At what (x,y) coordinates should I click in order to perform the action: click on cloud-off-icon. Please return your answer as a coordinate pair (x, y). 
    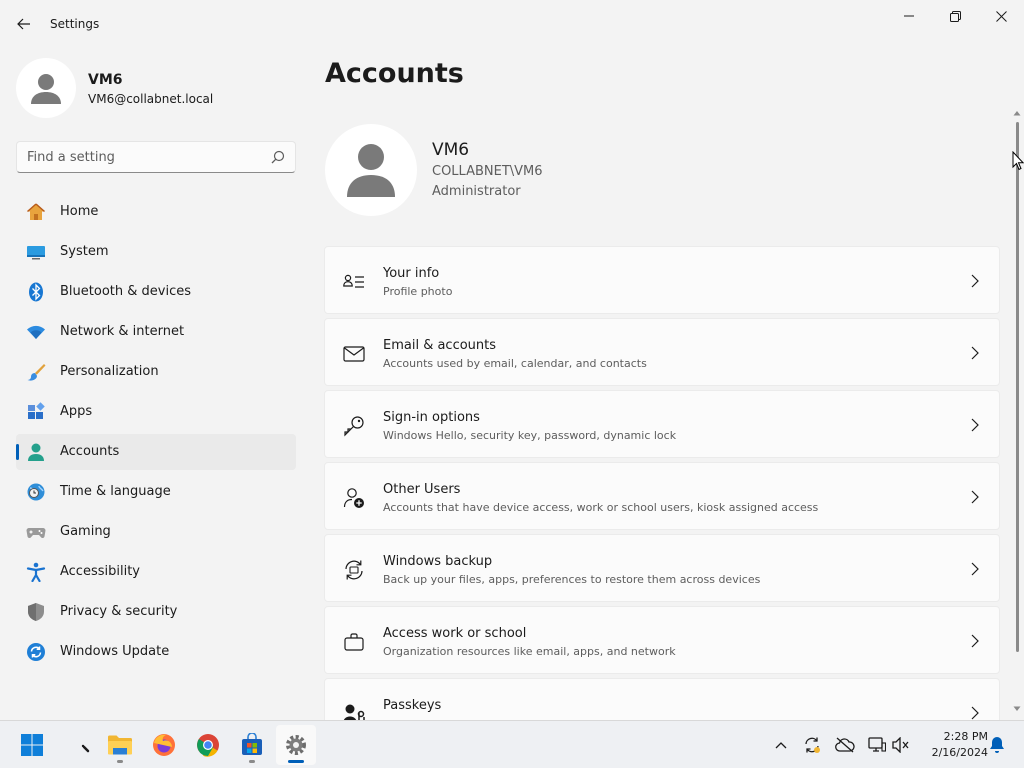
    Looking at the image, I should click on (845, 745).